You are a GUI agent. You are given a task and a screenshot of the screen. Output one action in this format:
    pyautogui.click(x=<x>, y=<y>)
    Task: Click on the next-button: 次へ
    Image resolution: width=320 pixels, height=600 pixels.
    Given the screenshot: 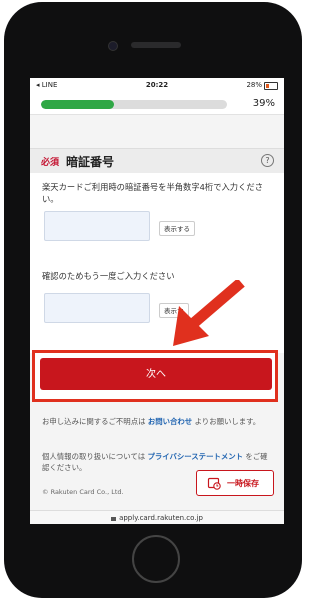 What is the action you would take?
    pyautogui.click(x=156, y=374)
    